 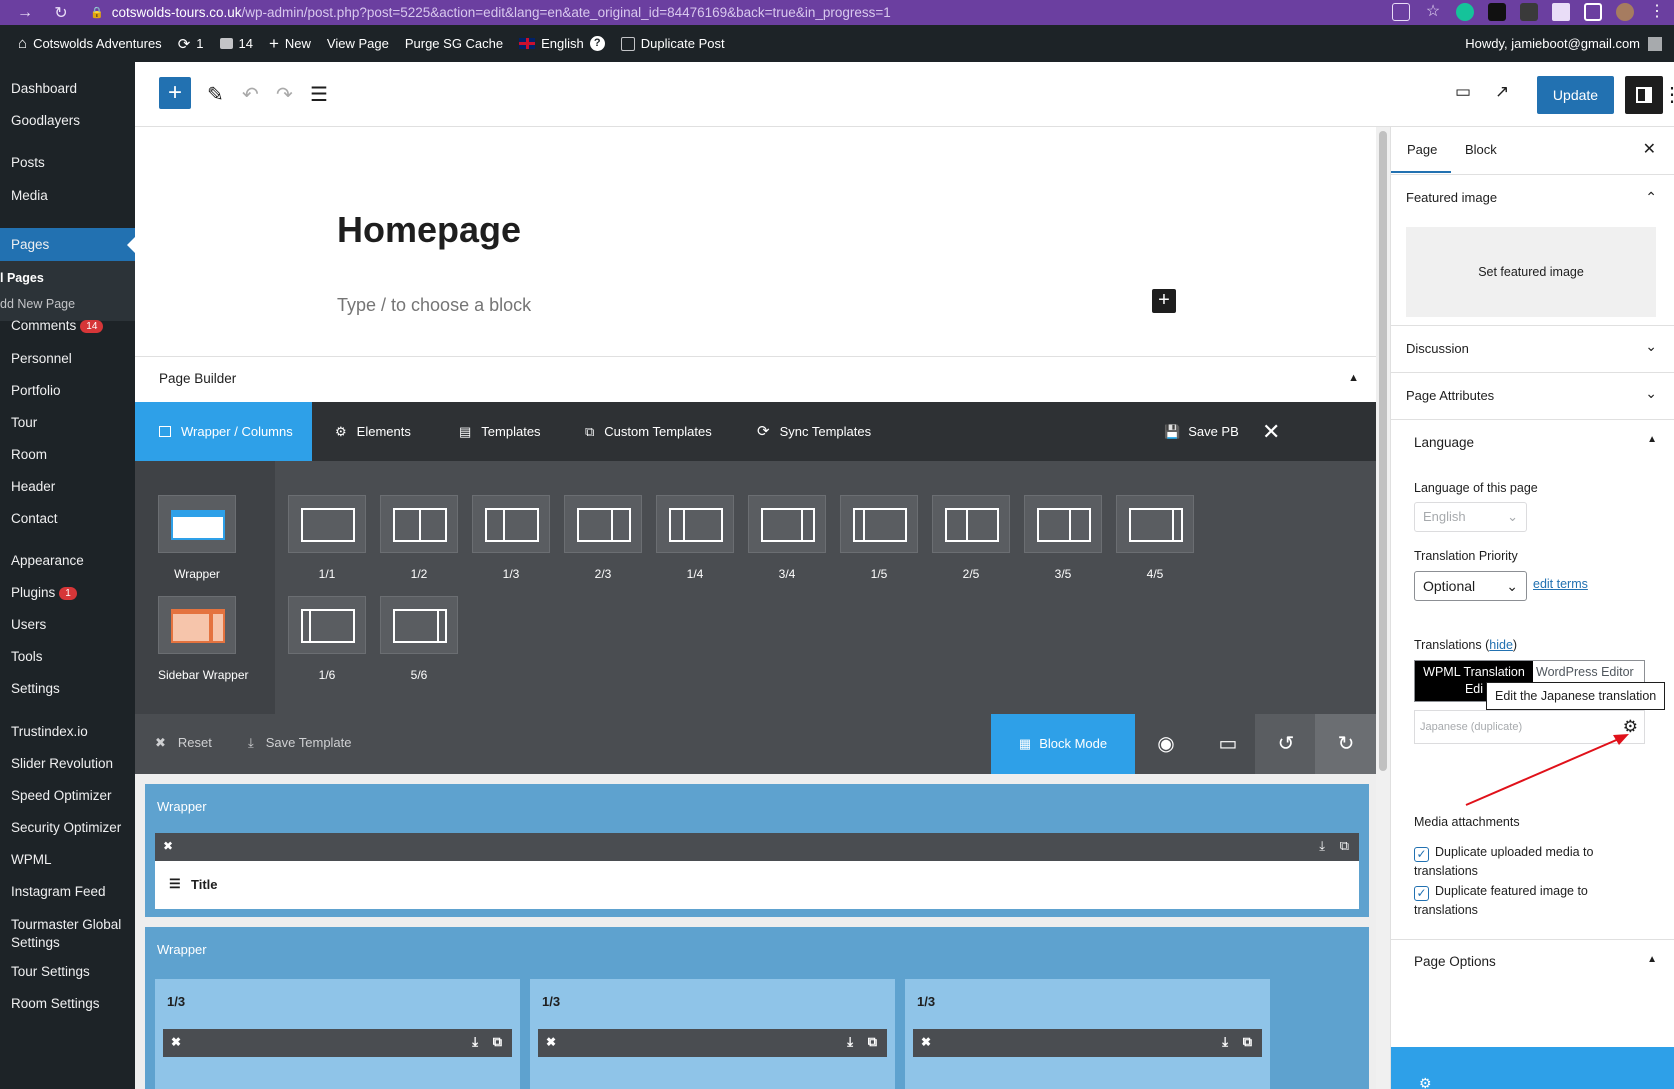 What do you see at coordinates (1532, 1068) in the screenshot?
I see `page-options-bar: ⚙` at bounding box center [1532, 1068].